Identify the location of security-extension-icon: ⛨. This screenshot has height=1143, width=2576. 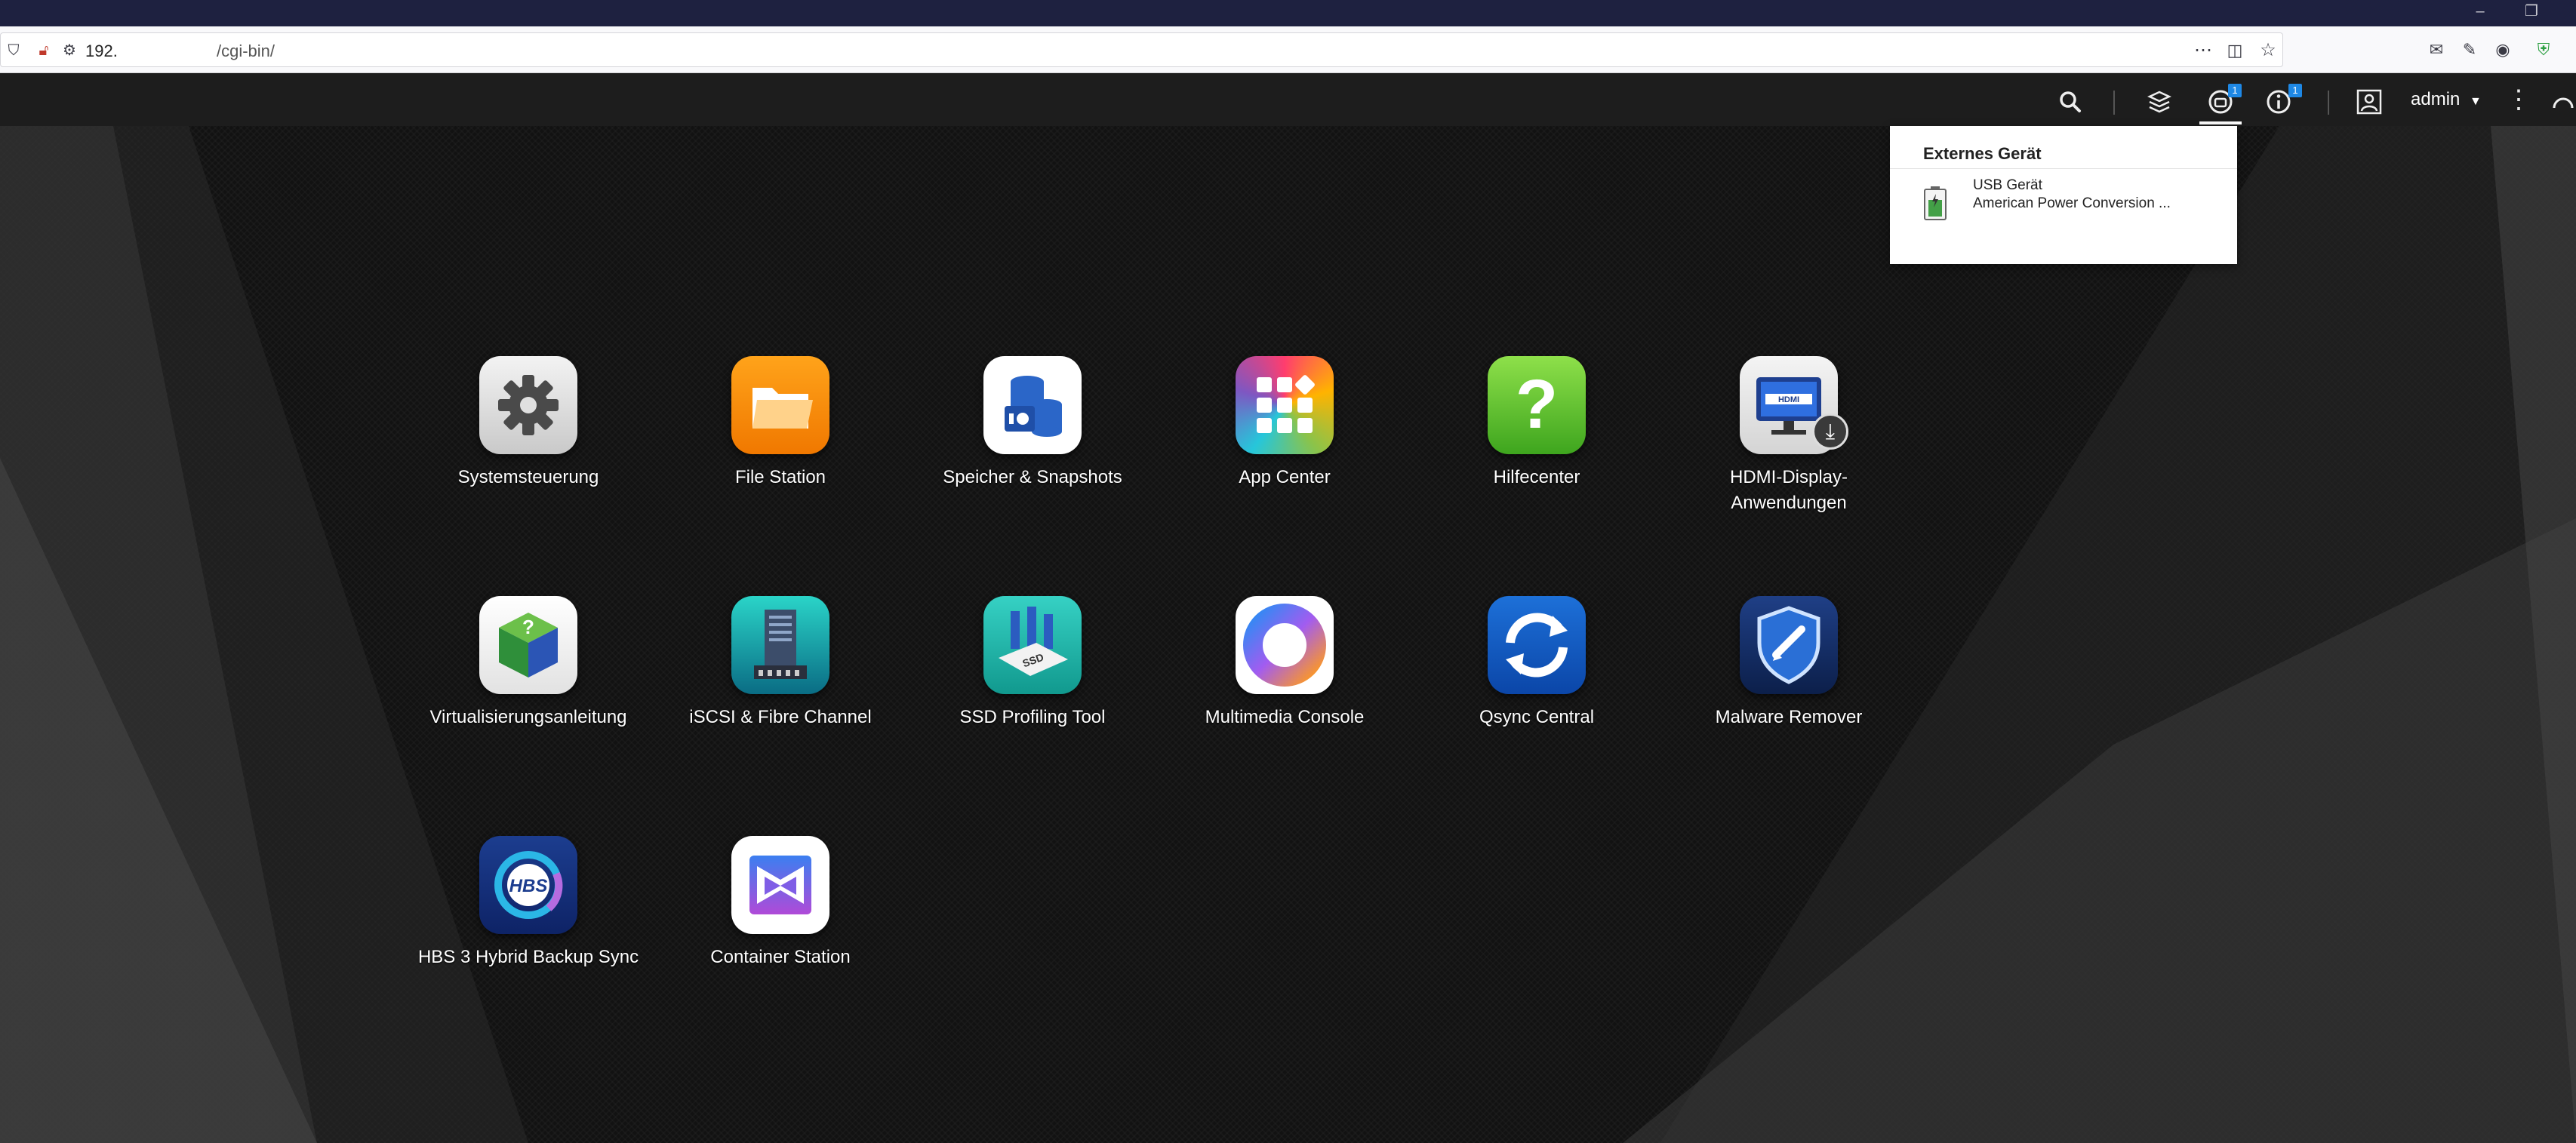
(2543, 49).